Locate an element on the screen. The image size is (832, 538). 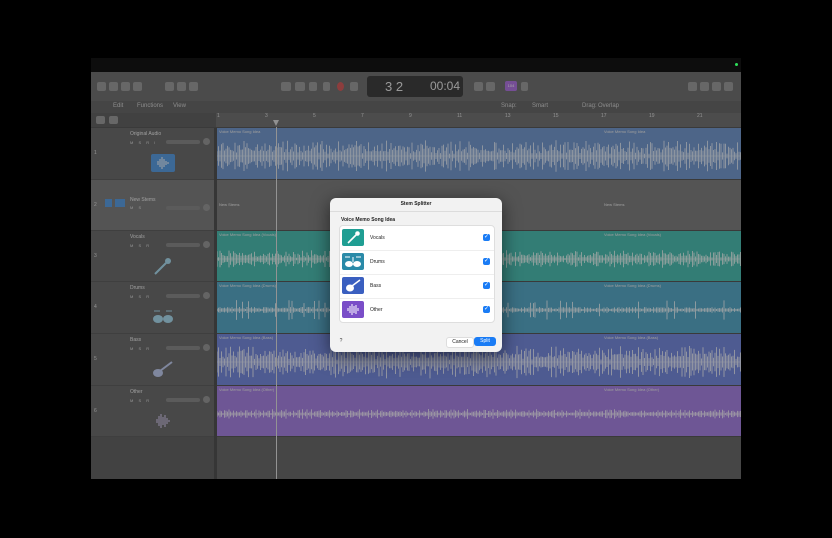
record-icon is located at coordinates (340, 86).